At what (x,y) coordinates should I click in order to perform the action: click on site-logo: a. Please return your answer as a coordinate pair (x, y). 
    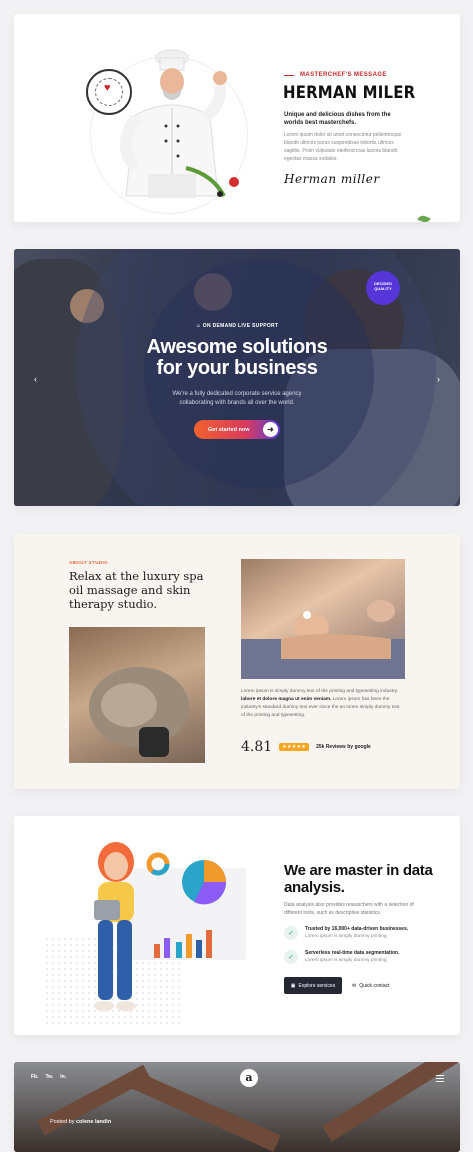
    Looking at the image, I should click on (249, 1078).